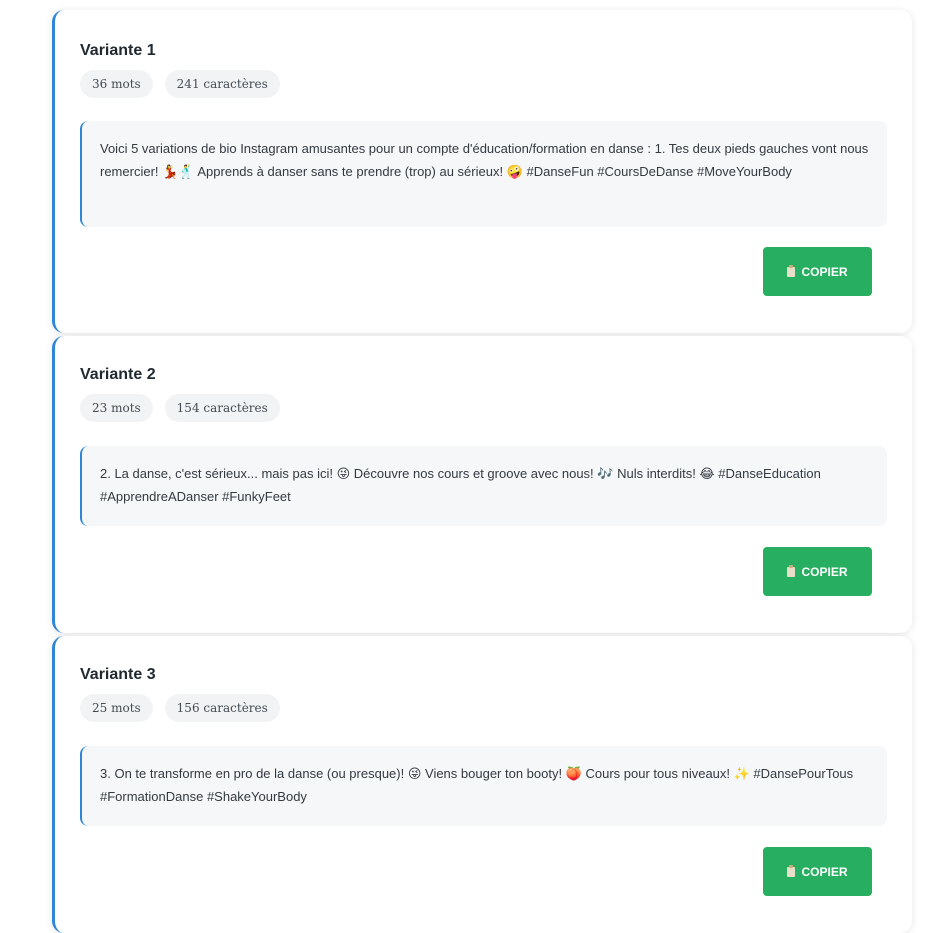 The width and height of the screenshot is (951, 933). What do you see at coordinates (118, 374) in the screenshot?
I see `variant-title: Variante 2` at bounding box center [118, 374].